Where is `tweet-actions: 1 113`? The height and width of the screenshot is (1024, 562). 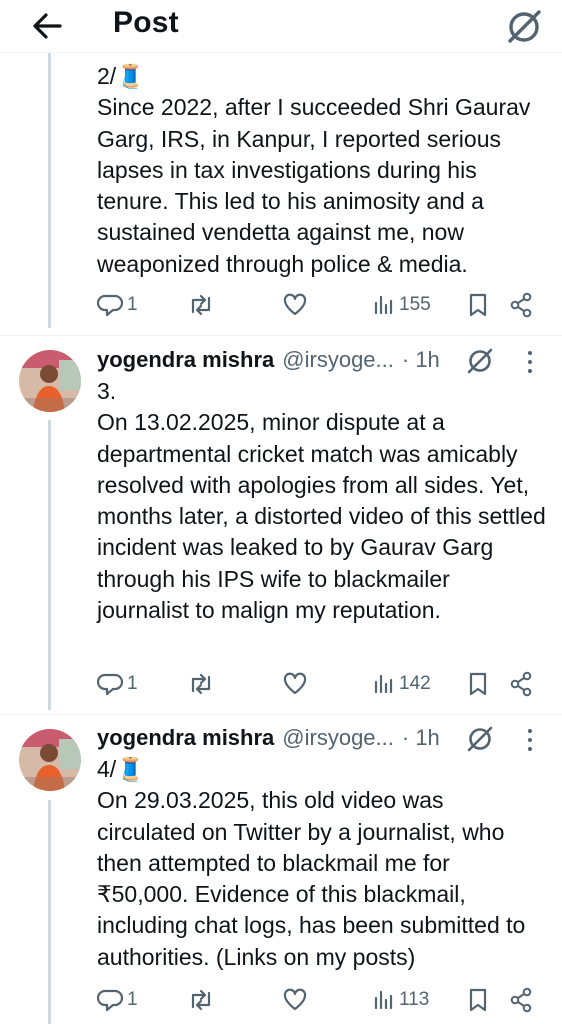
tweet-actions: 1 113 is located at coordinates (317, 1000).